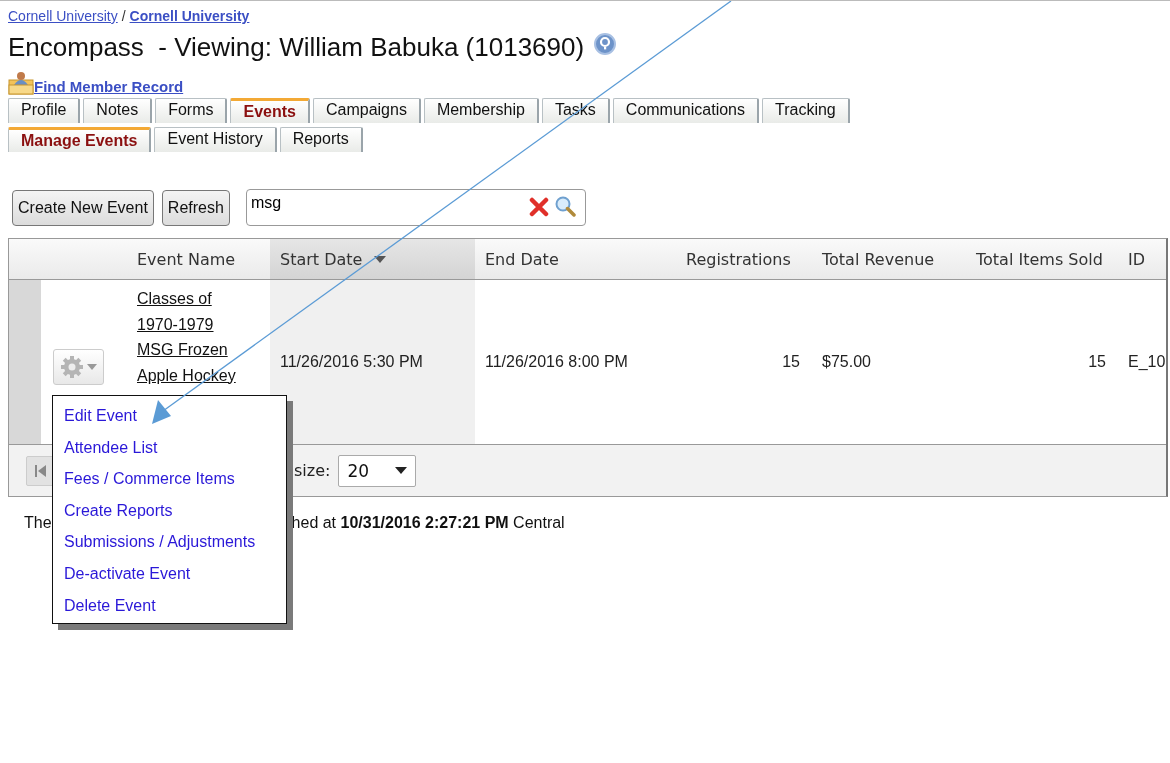 The width and height of the screenshot is (1170, 763). What do you see at coordinates (175, 605) in the screenshot?
I see `menu-item: Delete Event` at bounding box center [175, 605].